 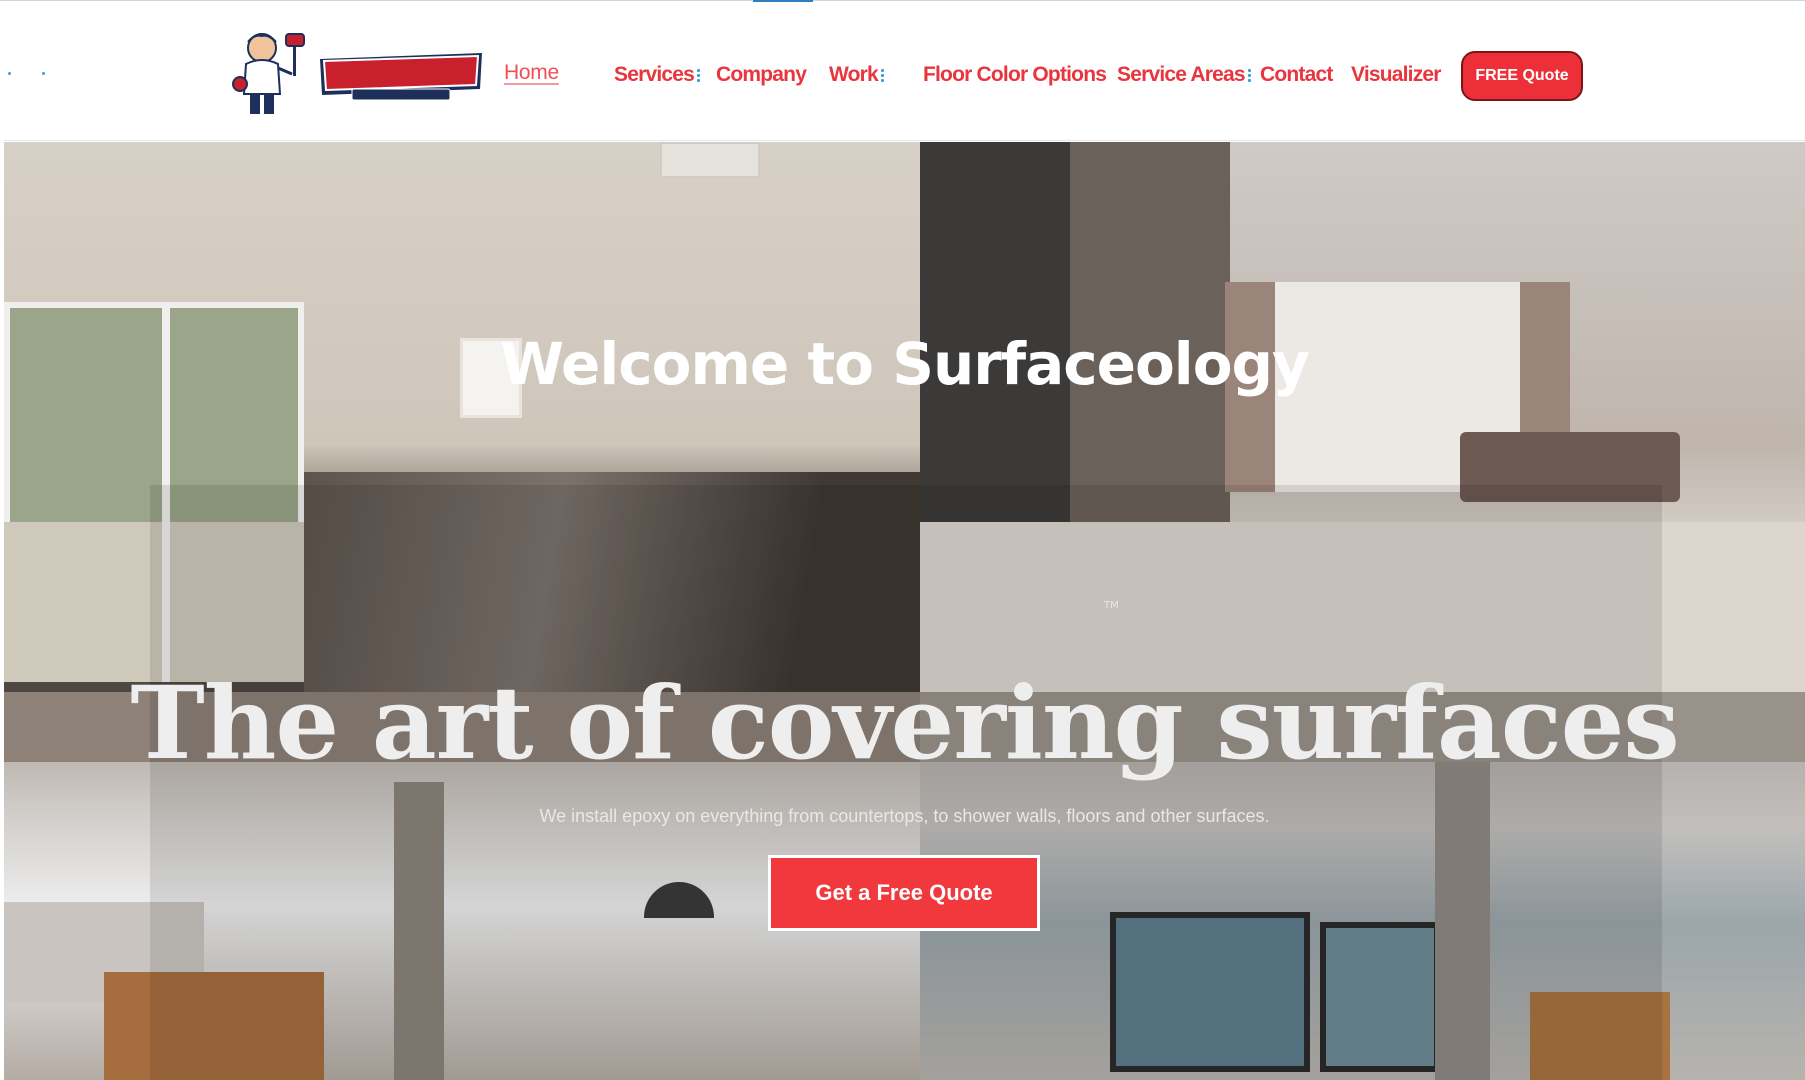 I want to click on nav-floor-color-options: Floor Color Options, so click(x=1015, y=75).